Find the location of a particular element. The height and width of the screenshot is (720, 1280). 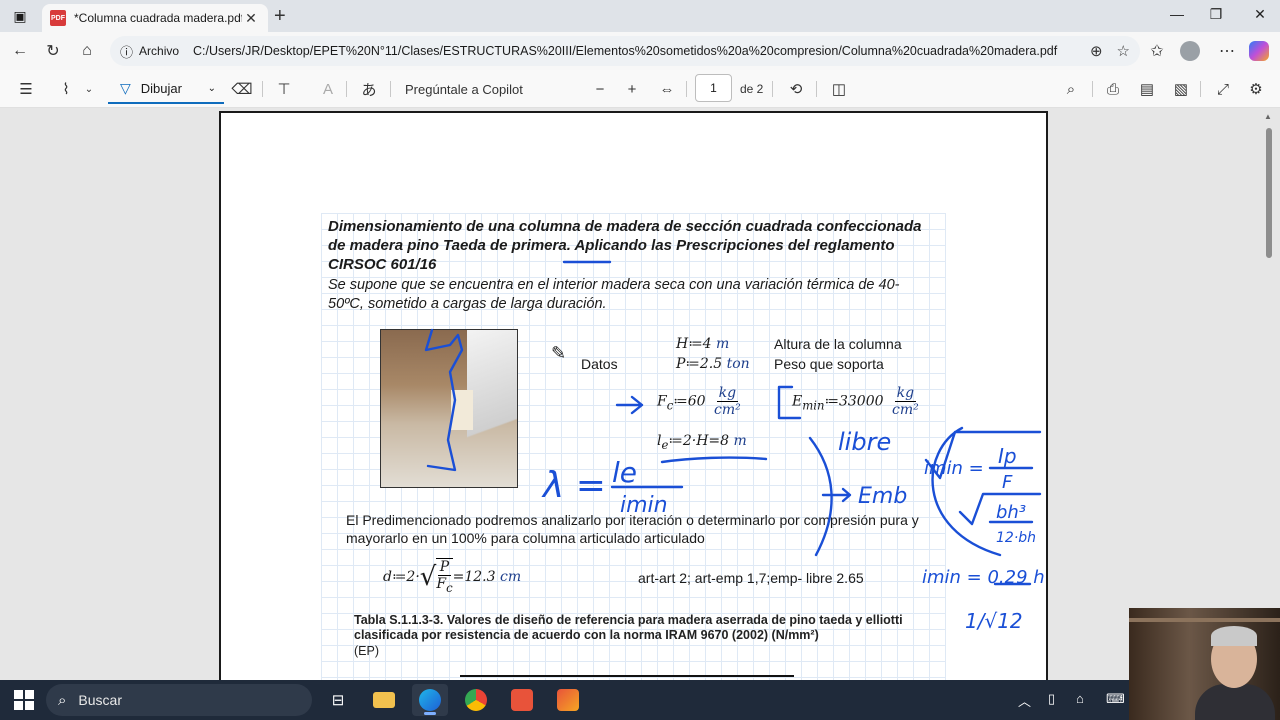

emin-den: cm² is located at coordinates (905, 410).